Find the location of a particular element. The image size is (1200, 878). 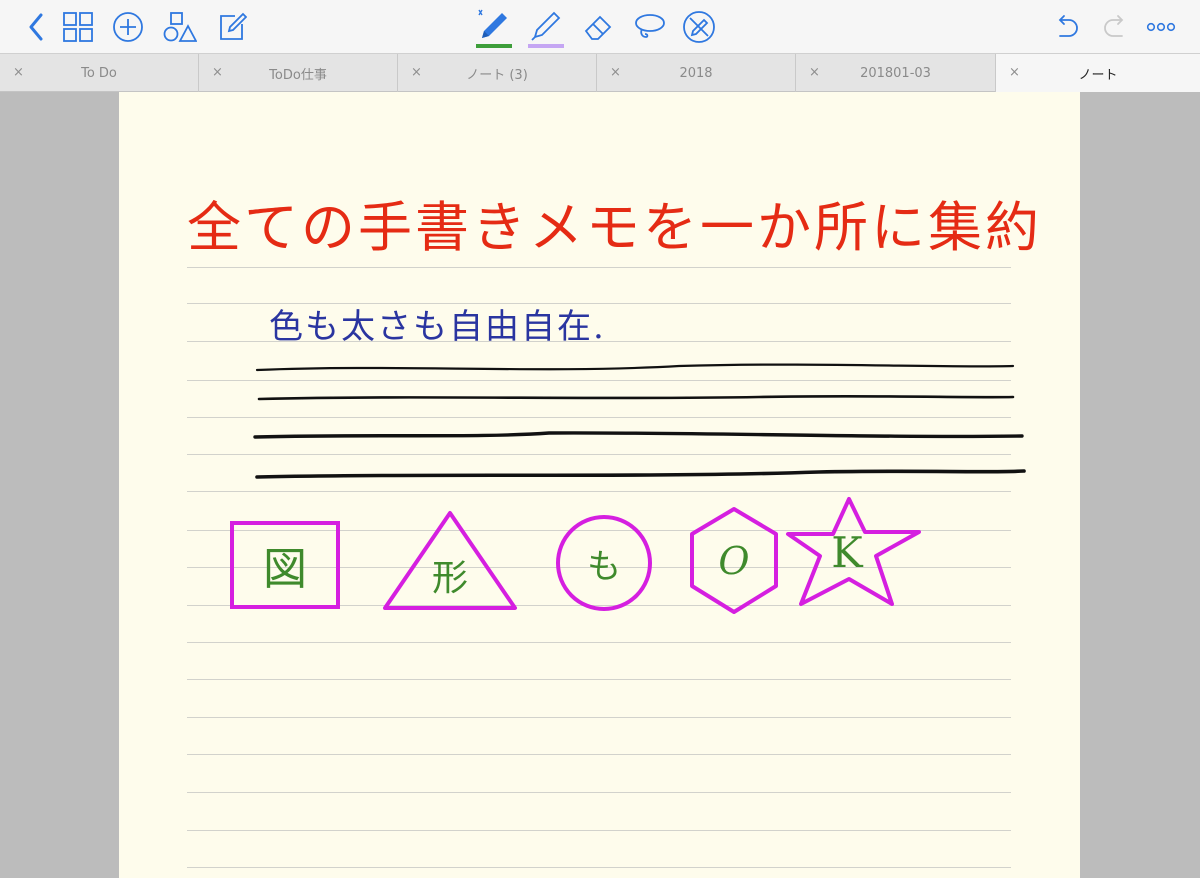

add-circle-icon is located at coordinates (128, 27).